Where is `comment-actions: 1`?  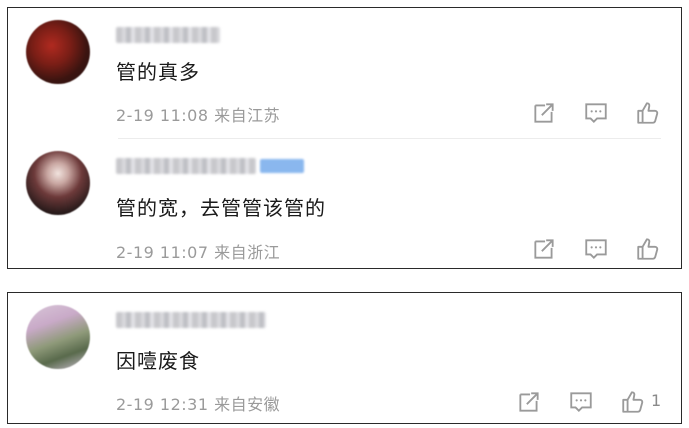 comment-actions: 1 is located at coordinates (596, 404).